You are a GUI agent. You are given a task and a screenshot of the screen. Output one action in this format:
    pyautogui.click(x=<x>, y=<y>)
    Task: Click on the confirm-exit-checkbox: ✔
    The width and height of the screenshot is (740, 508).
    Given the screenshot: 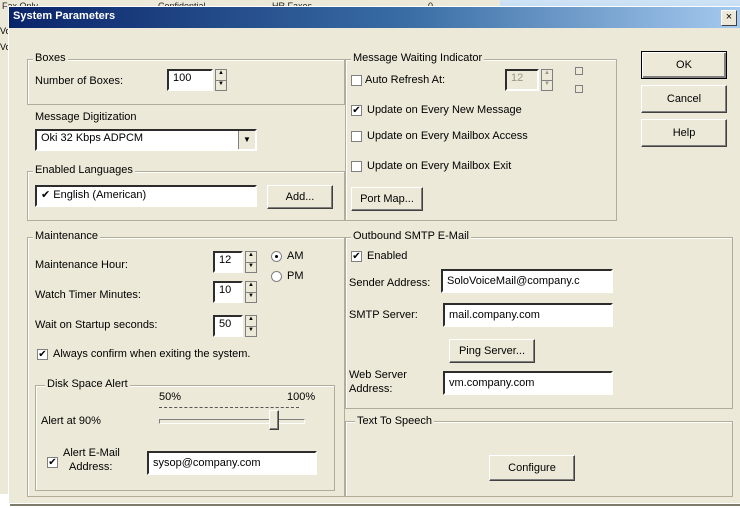 What is the action you would take?
    pyautogui.click(x=42, y=354)
    